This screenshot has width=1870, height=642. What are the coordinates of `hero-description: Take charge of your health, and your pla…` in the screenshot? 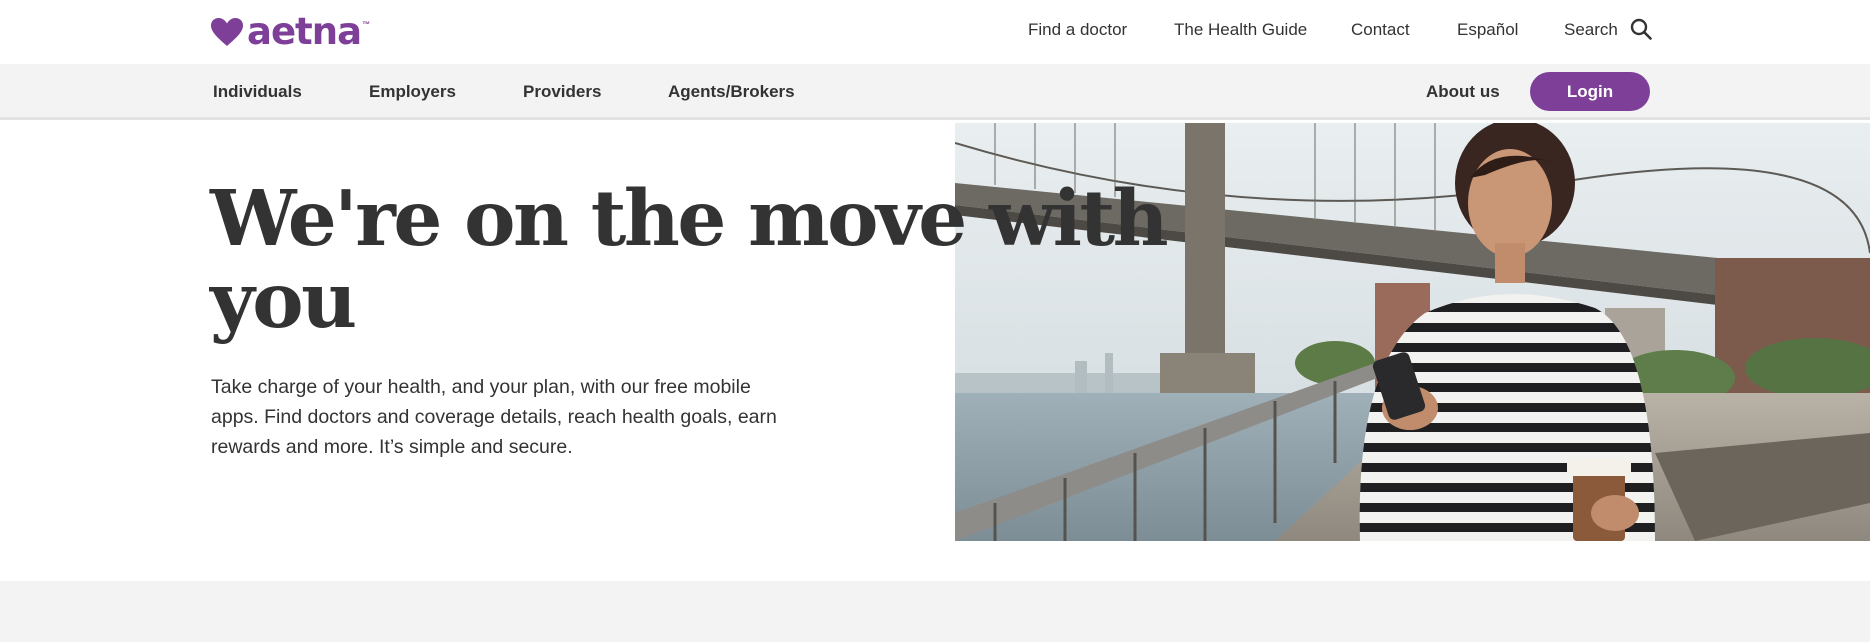 It's located at (494, 417).